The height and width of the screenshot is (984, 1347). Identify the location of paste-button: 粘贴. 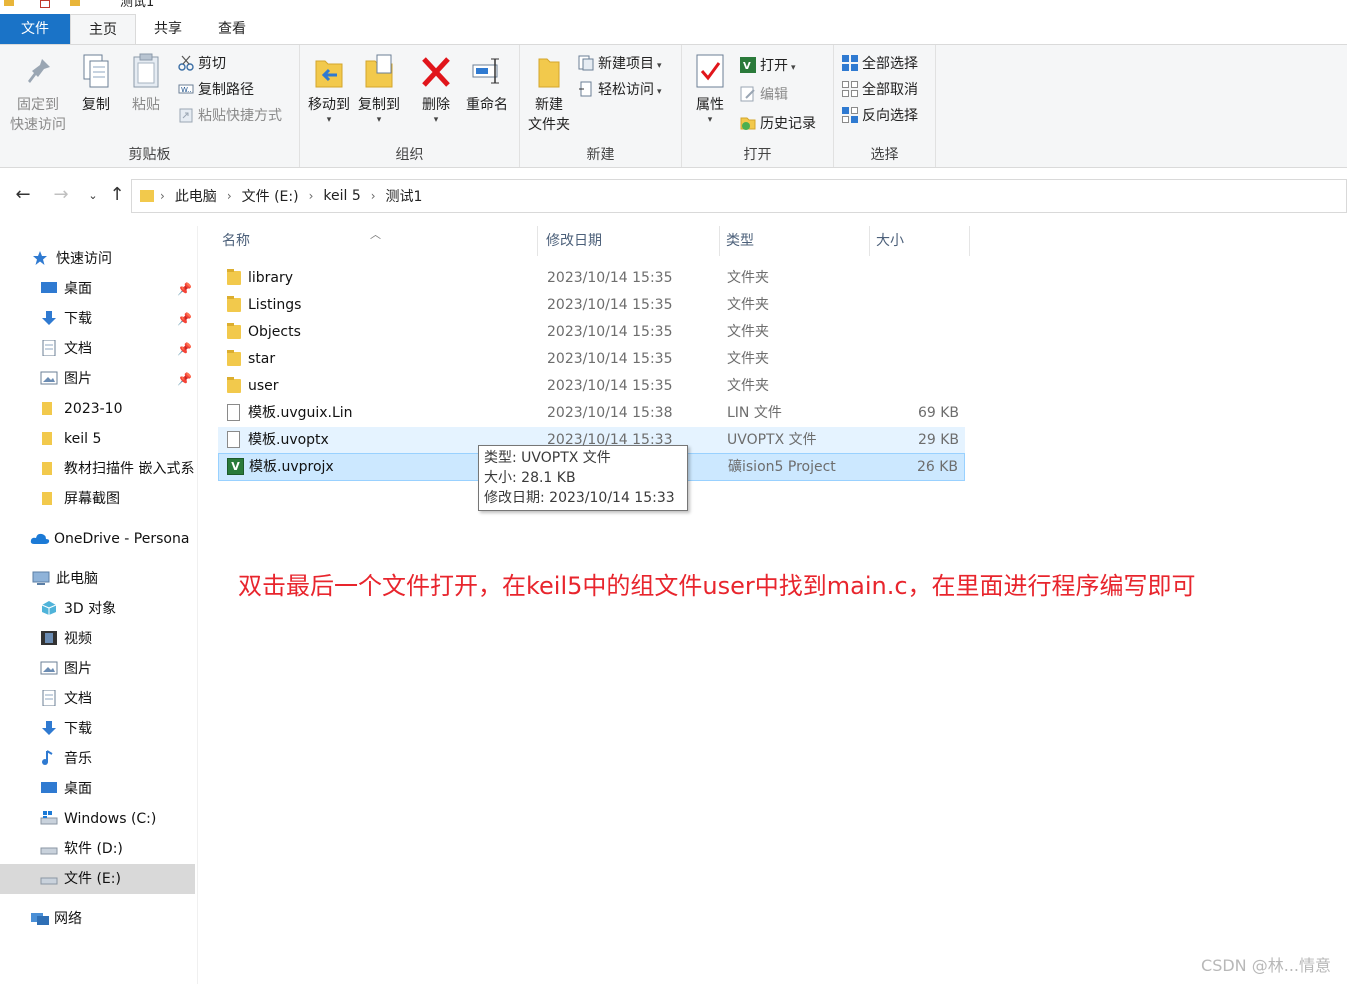
(146, 84).